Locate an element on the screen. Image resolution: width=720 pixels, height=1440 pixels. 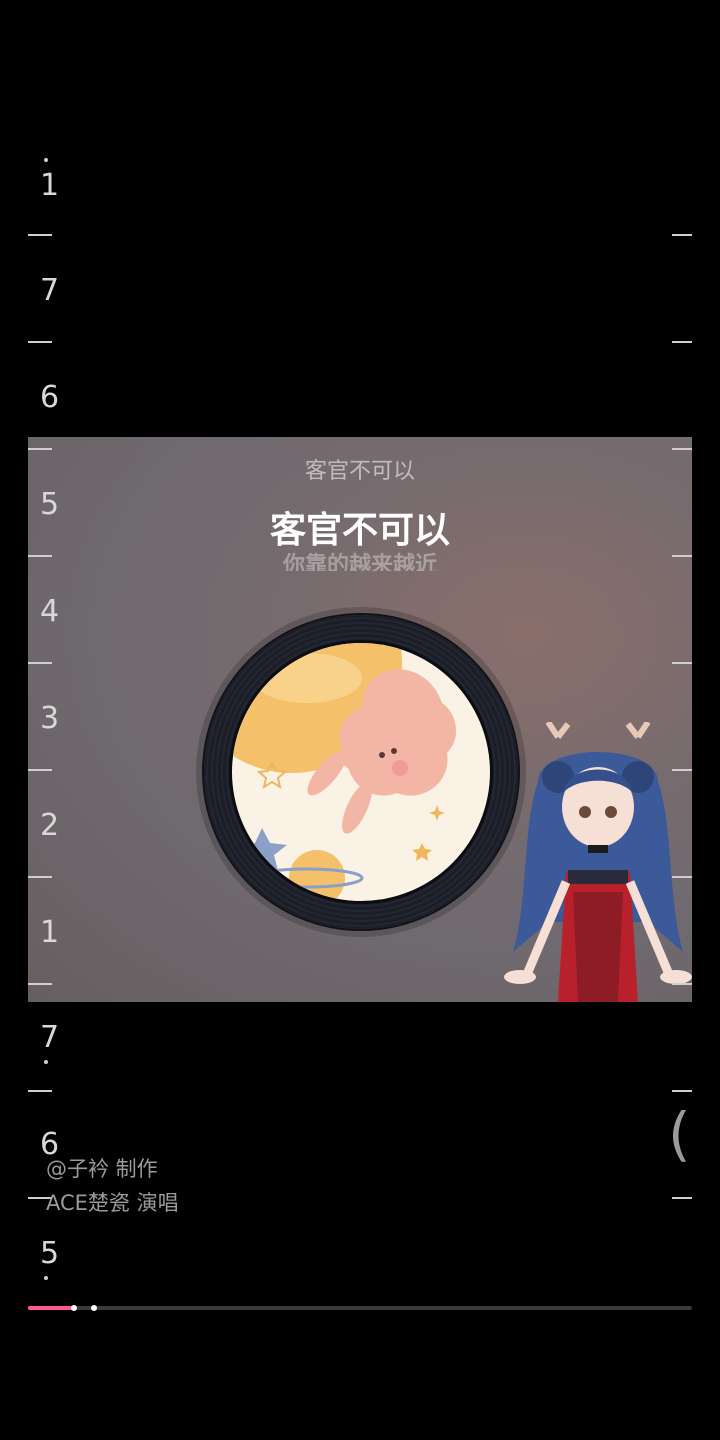
progress-played is located at coordinates (51, 1308).